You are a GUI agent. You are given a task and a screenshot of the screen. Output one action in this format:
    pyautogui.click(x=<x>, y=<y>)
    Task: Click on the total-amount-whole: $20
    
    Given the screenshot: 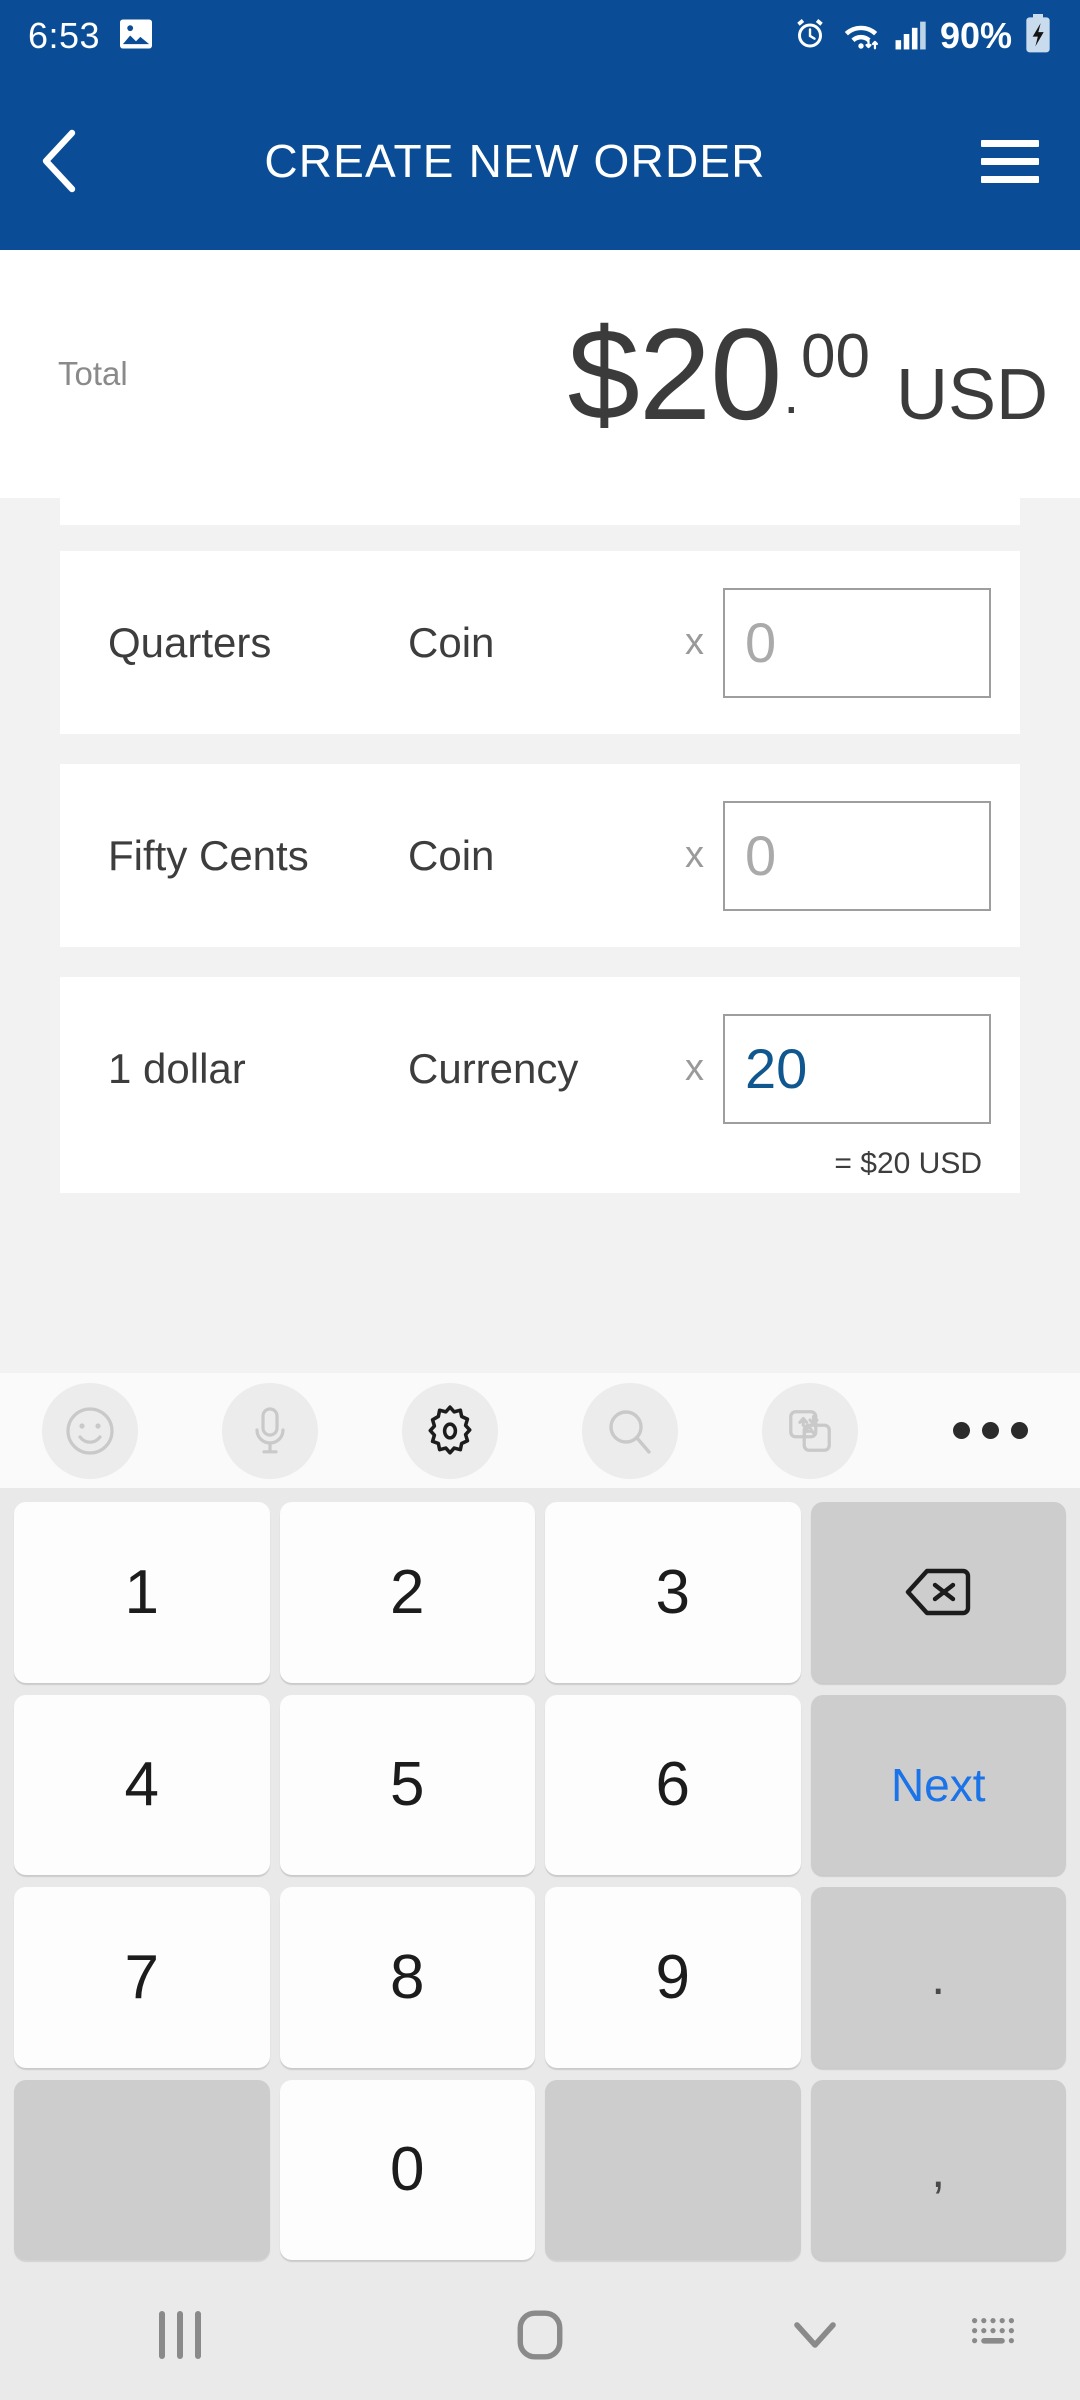 What is the action you would take?
    pyautogui.click(x=675, y=374)
    